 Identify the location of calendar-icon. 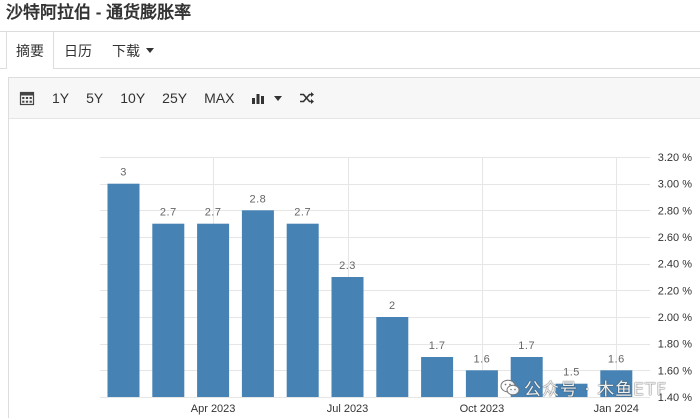
(27, 98).